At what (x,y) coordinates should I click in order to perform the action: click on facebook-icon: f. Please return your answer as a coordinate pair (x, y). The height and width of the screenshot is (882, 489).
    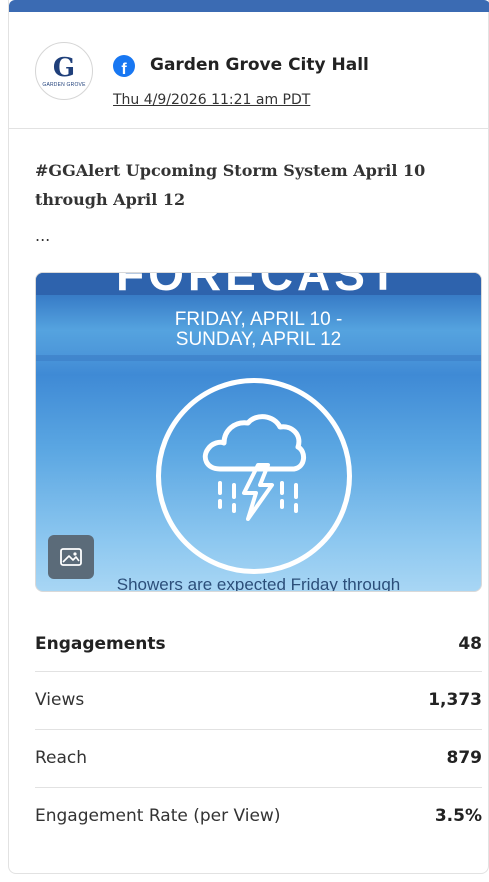
    Looking at the image, I should click on (124, 66).